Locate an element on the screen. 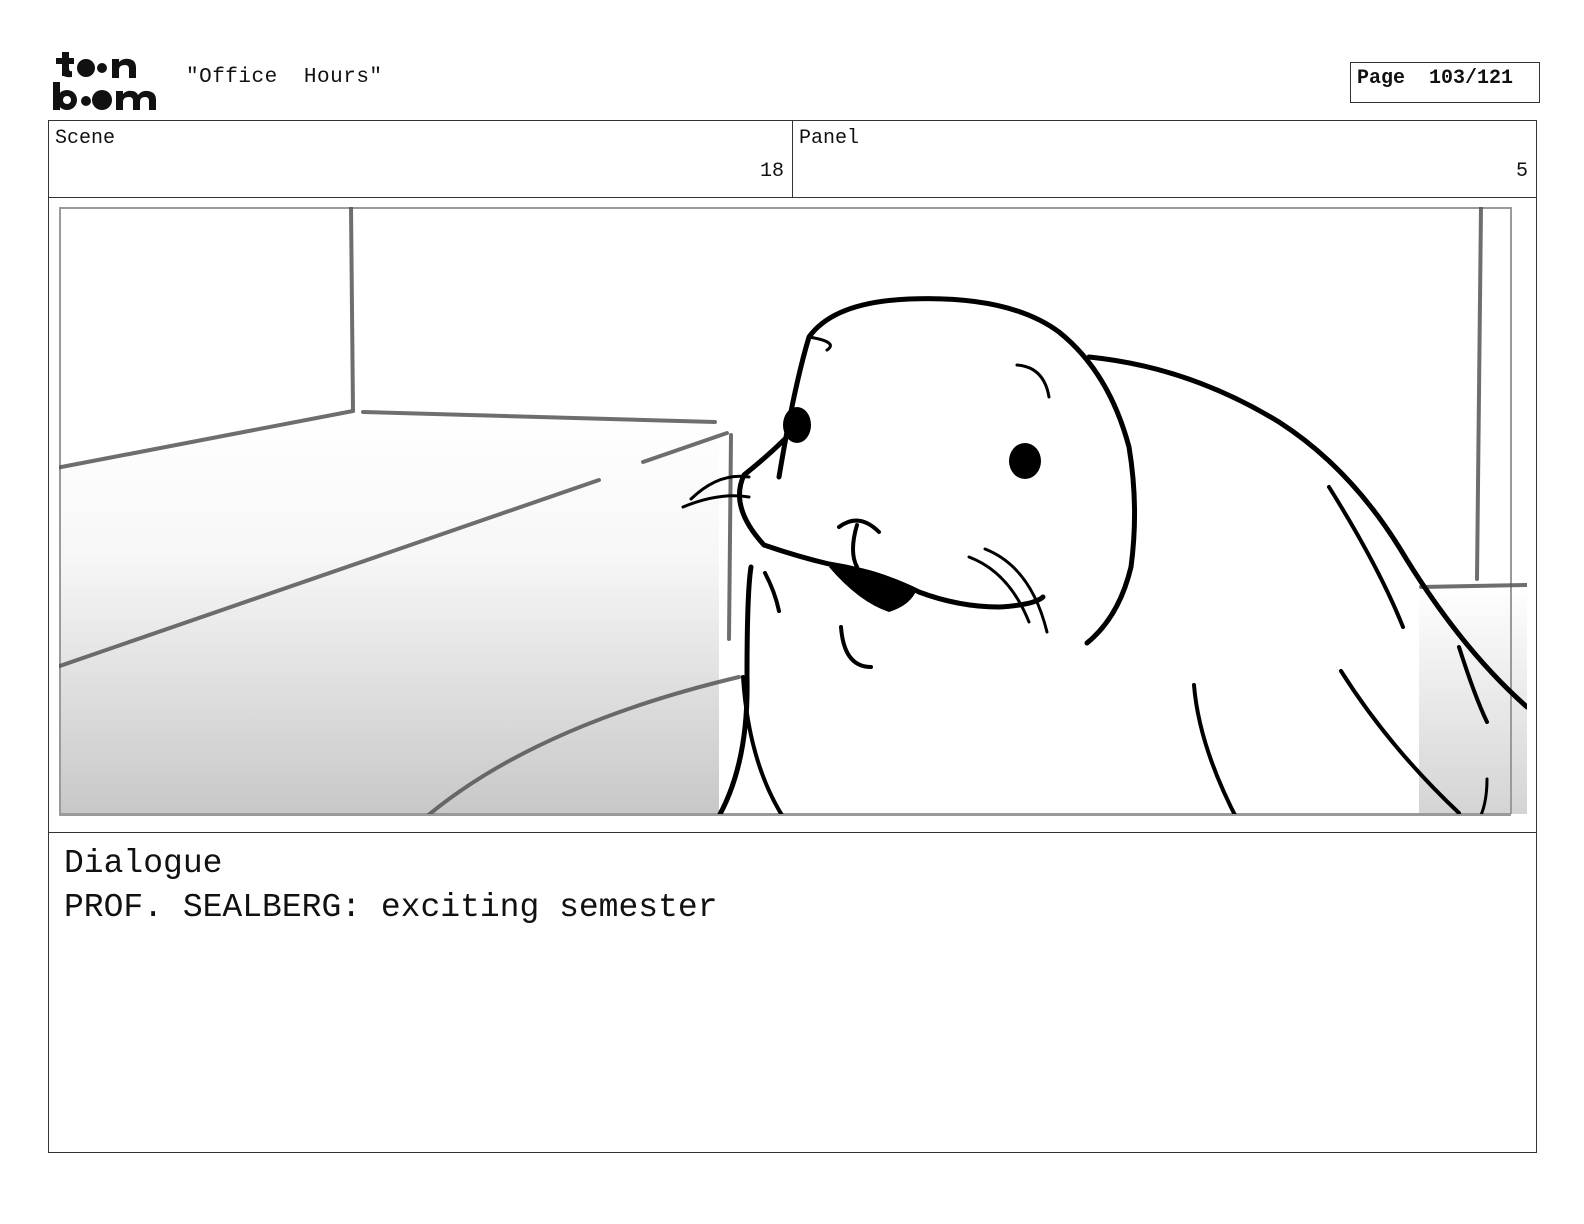 The height and width of the screenshot is (1224, 1584). panel-cell: Panel 5 is located at coordinates (1164, 159).